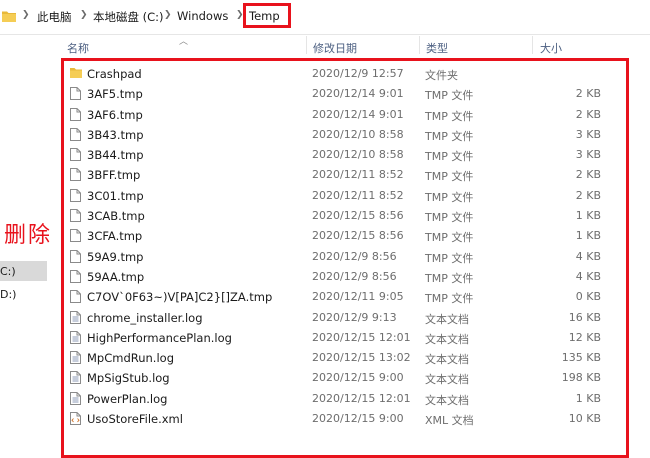 The height and width of the screenshot is (458, 650). What do you see at coordinates (202, 16) in the screenshot?
I see `breadcrumb-windows: Windows` at bounding box center [202, 16].